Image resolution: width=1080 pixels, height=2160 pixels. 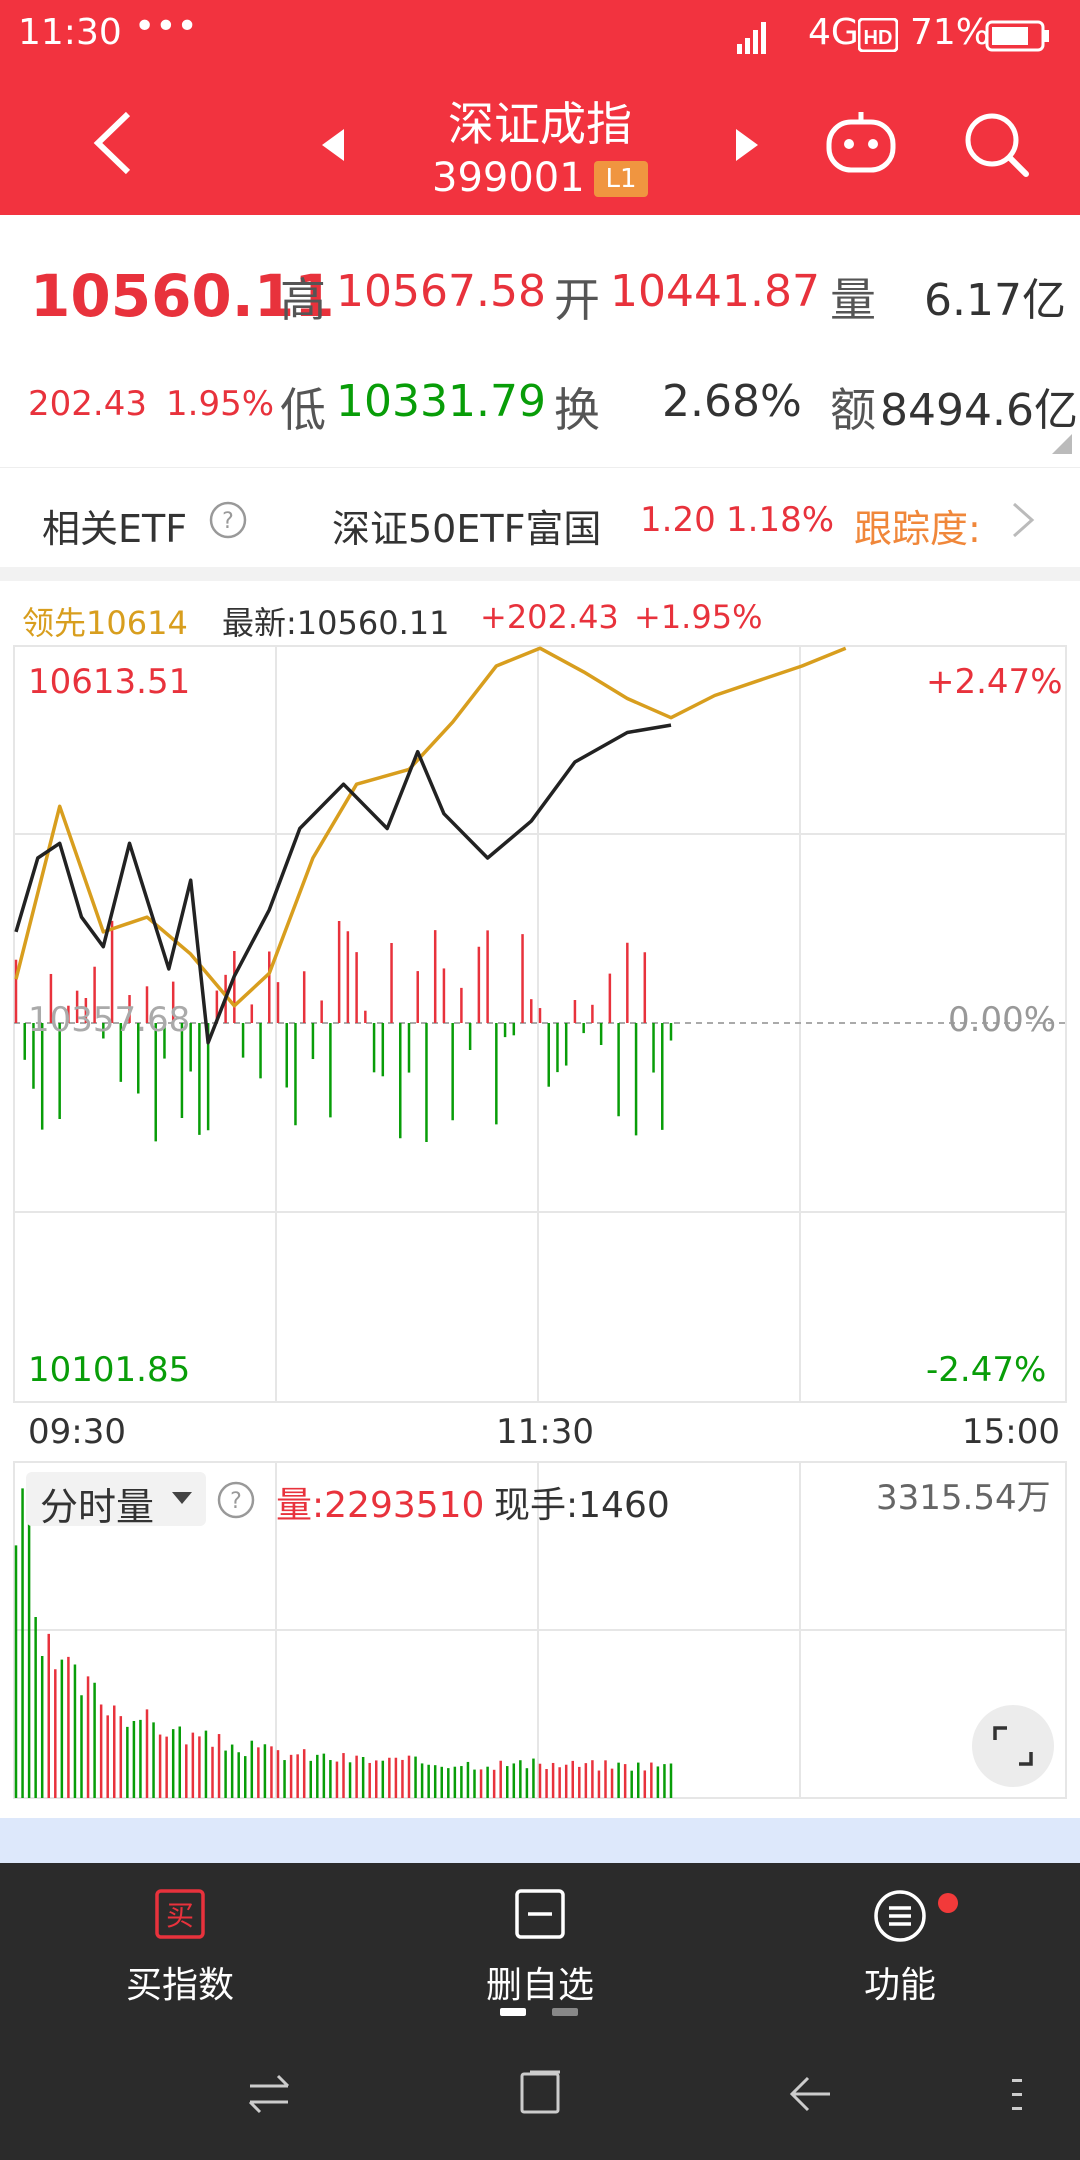 What do you see at coordinates (853, 410) in the screenshot?
I see `amount-label: 额` at bounding box center [853, 410].